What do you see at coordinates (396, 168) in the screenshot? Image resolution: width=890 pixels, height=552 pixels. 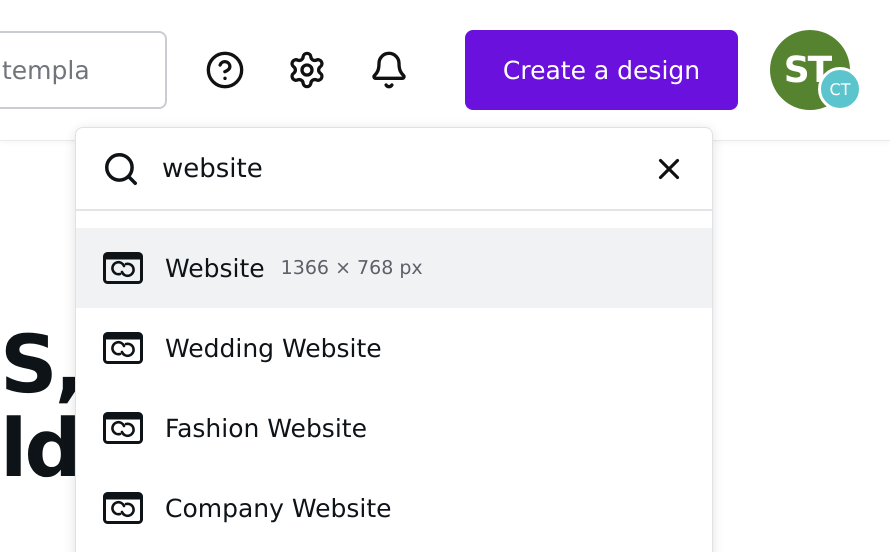 I see `search-input: website` at bounding box center [396, 168].